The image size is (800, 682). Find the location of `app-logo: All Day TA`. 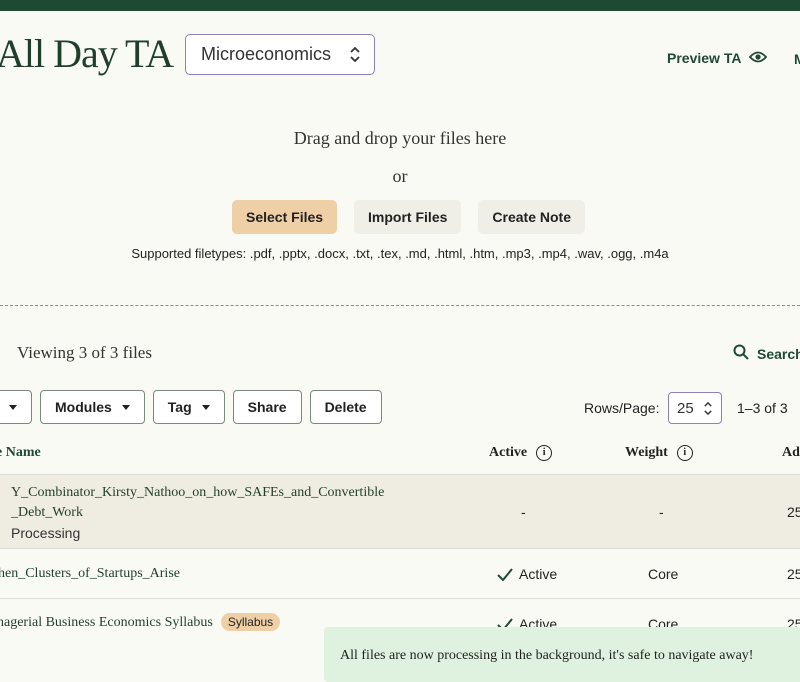

app-logo: All Day TA is located at coordinates (87, 53).